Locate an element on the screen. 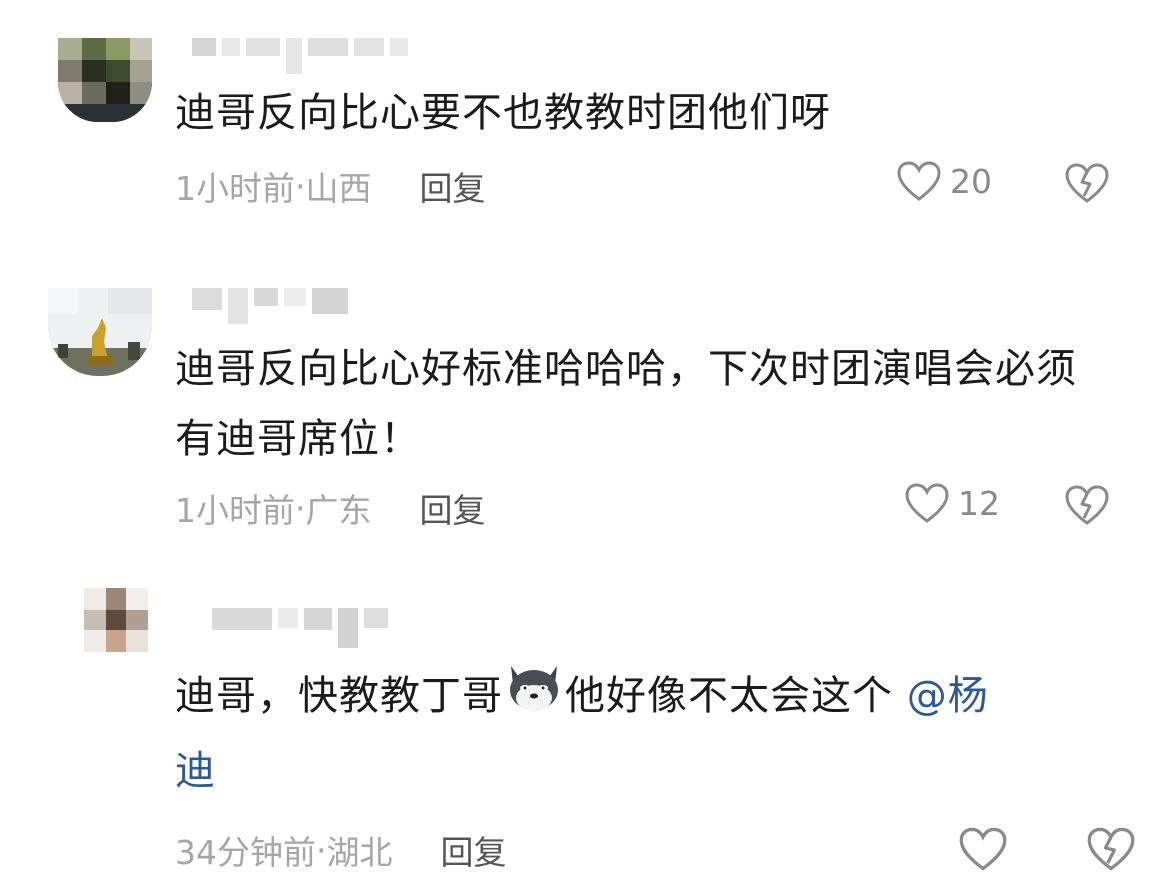 The height and width of the screenshot is (890, 1158). comment-meta: 1小时前 · 广东 回复 is located at coordinates (330, 508).